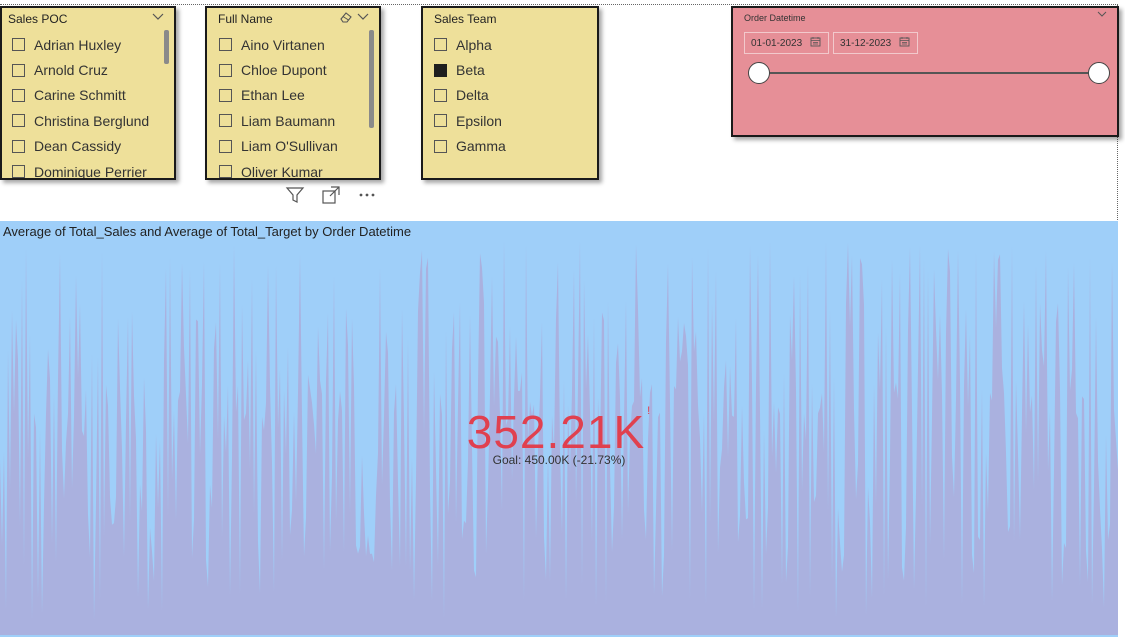 The image size is (1125, 640). What do you see at coordinates (481, 146) in the screenshot?
I see `slicer-item-label: Gamma` at bounding box center [481, 146].